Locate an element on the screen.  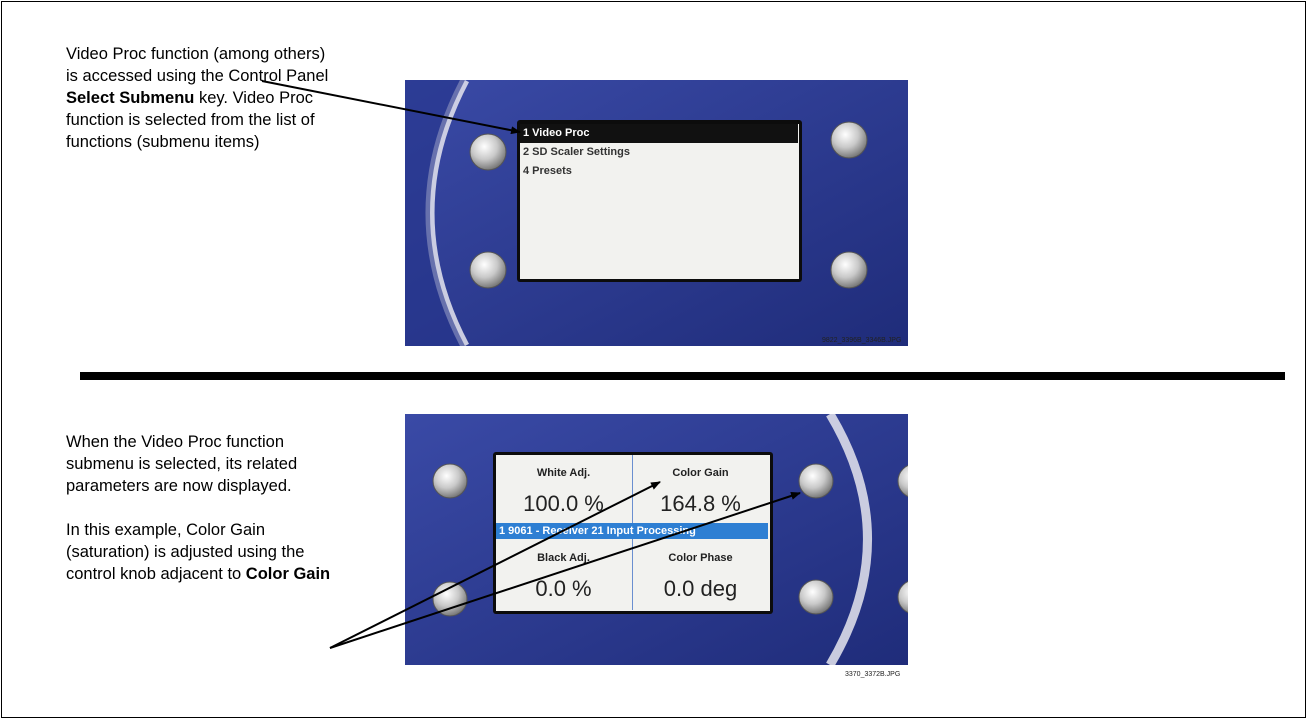
param-value: 164.8 % is located at coordinates (700, 503).